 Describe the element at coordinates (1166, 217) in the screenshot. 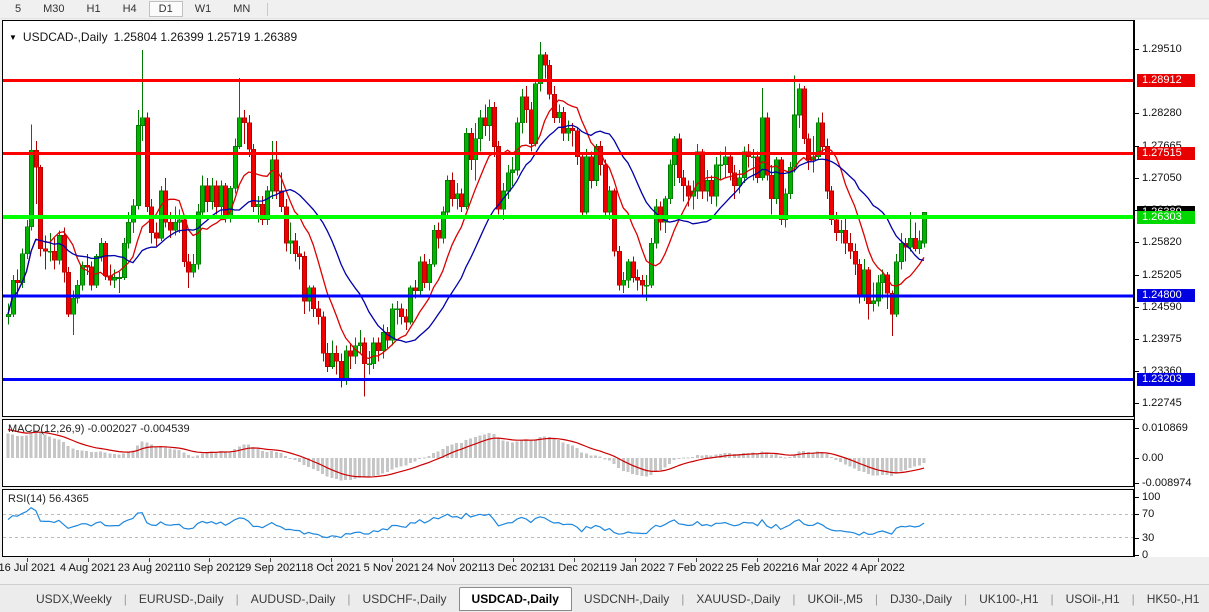

I see `hline-price-label: 1.26303` at that location.